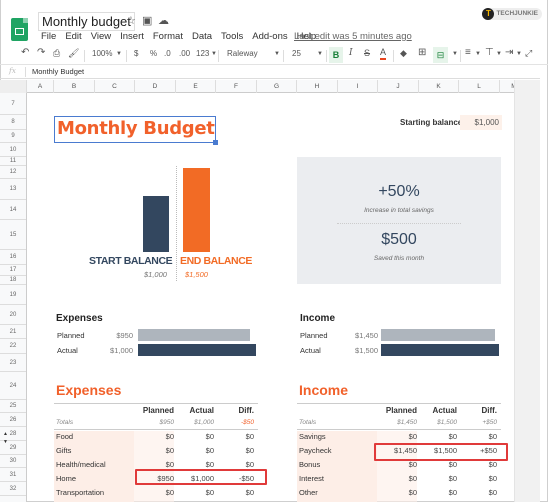  What do you see at coordinates (13, 489) in the screenshot?
I see `row-header: 32` at bounding box center [13, 489].